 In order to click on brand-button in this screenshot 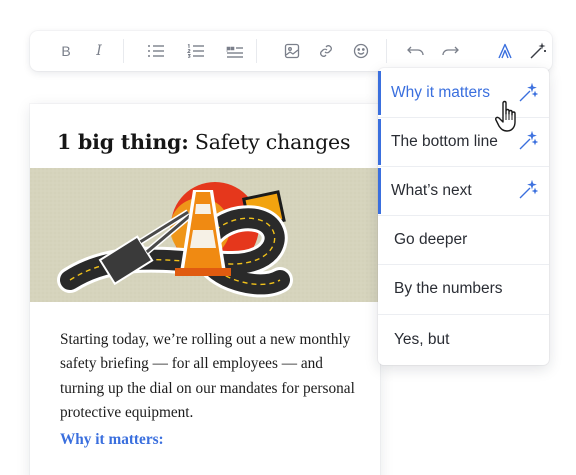, I will do `click(505, 51)`.